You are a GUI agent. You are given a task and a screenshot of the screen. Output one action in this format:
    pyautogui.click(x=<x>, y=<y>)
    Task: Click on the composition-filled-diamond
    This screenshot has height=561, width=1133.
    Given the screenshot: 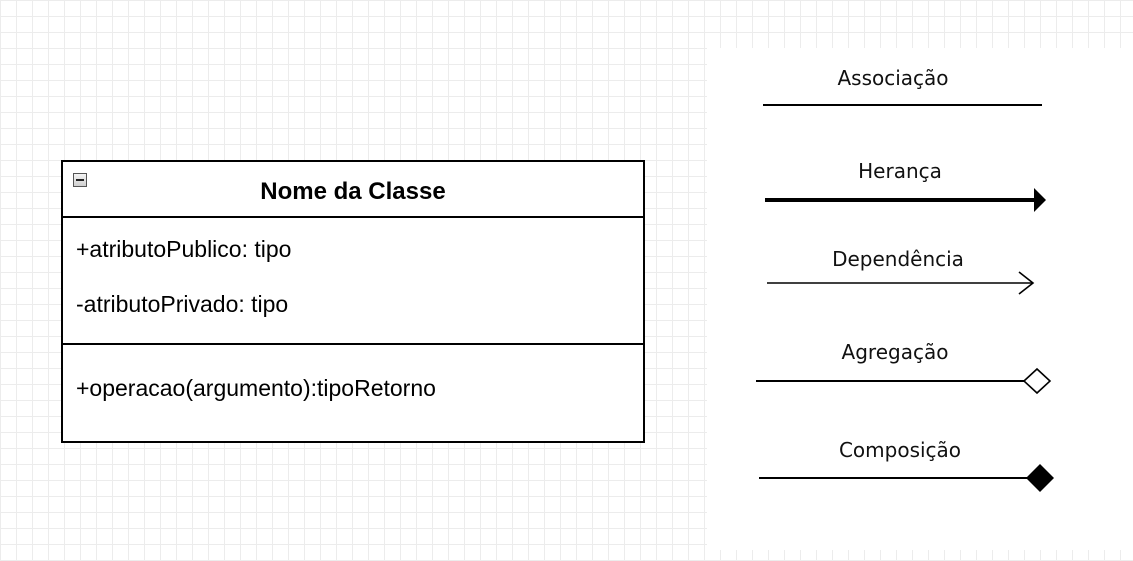 What is the action you would take?
    pyautogui.click(x=906, y=478)
    